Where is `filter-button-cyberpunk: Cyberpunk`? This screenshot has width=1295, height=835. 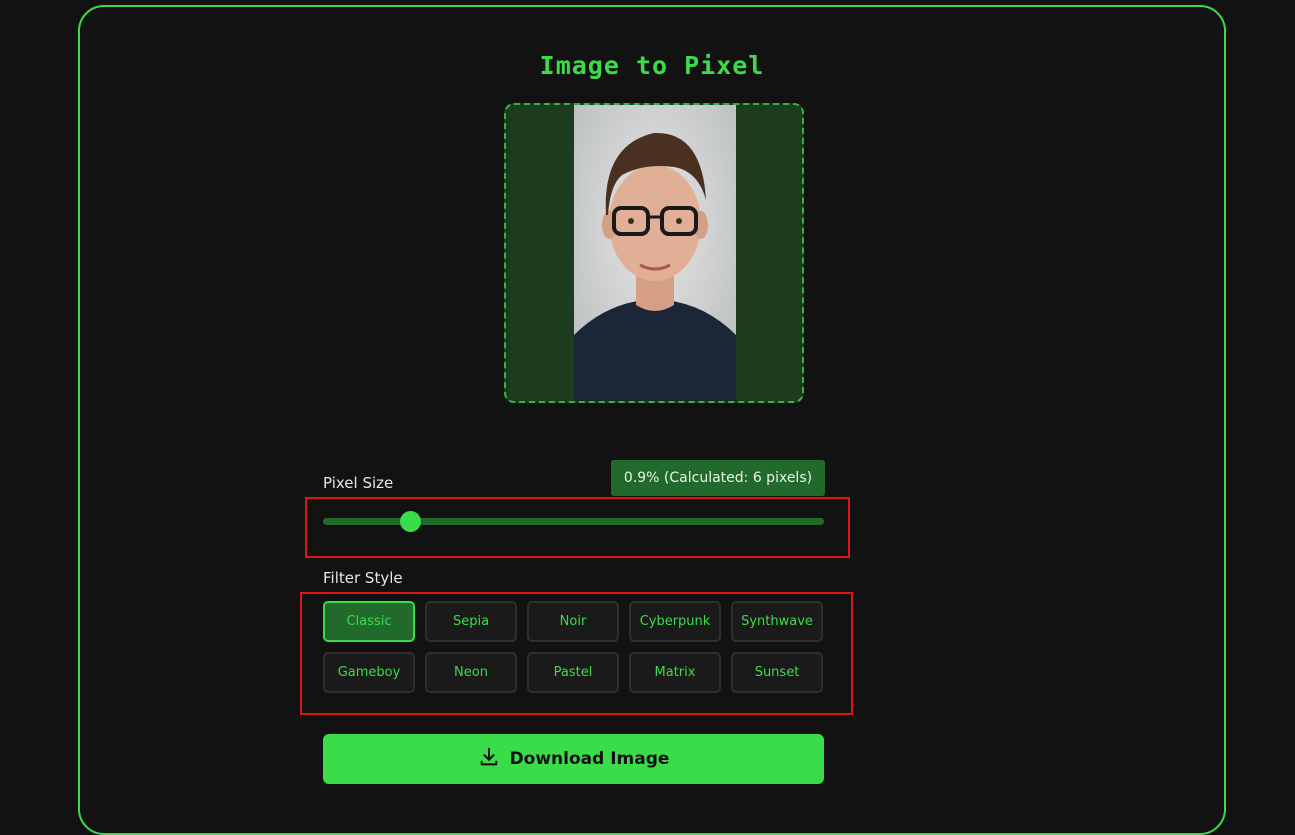
filter-button-cyberpunk: Cyberpunk is located at coordinates (675, 621).